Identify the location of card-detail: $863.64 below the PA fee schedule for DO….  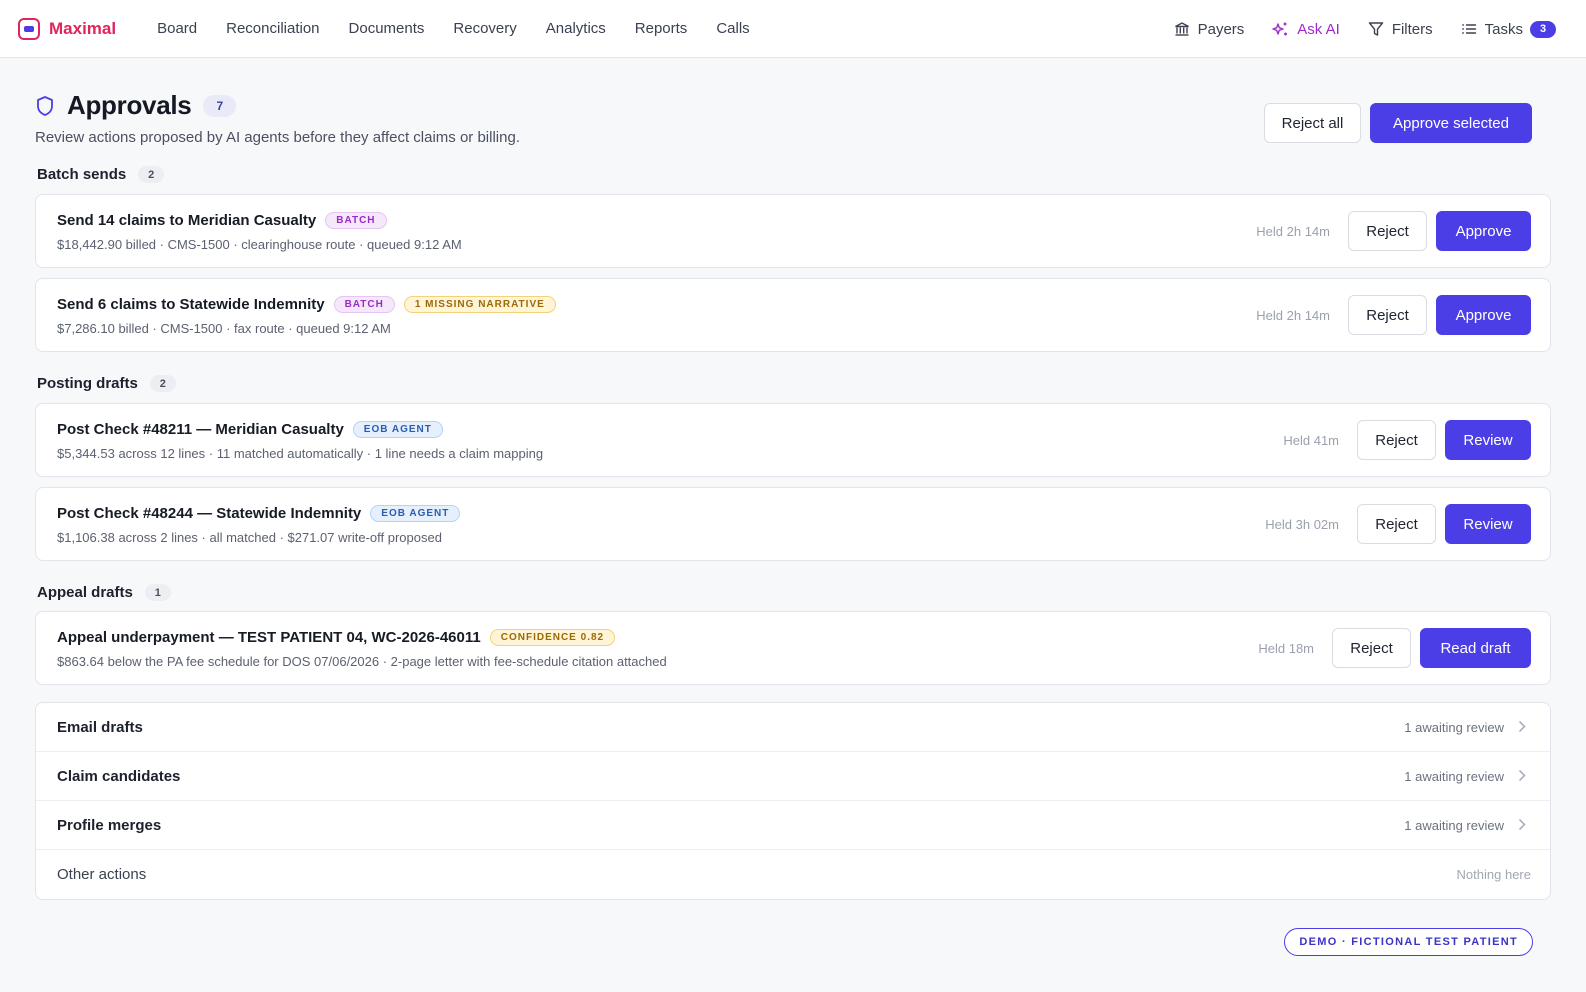
(362, 661).